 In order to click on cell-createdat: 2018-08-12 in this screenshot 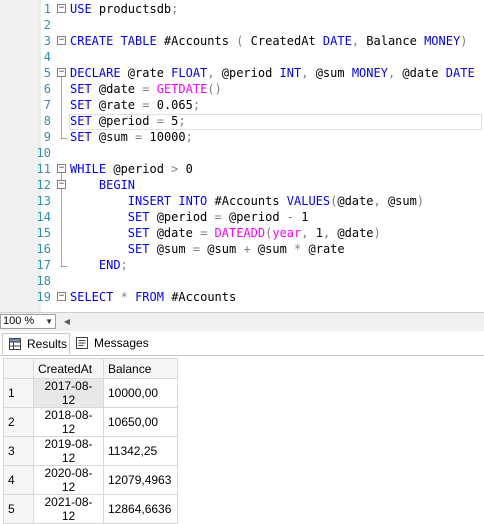, I will do `click(68, 422)`.